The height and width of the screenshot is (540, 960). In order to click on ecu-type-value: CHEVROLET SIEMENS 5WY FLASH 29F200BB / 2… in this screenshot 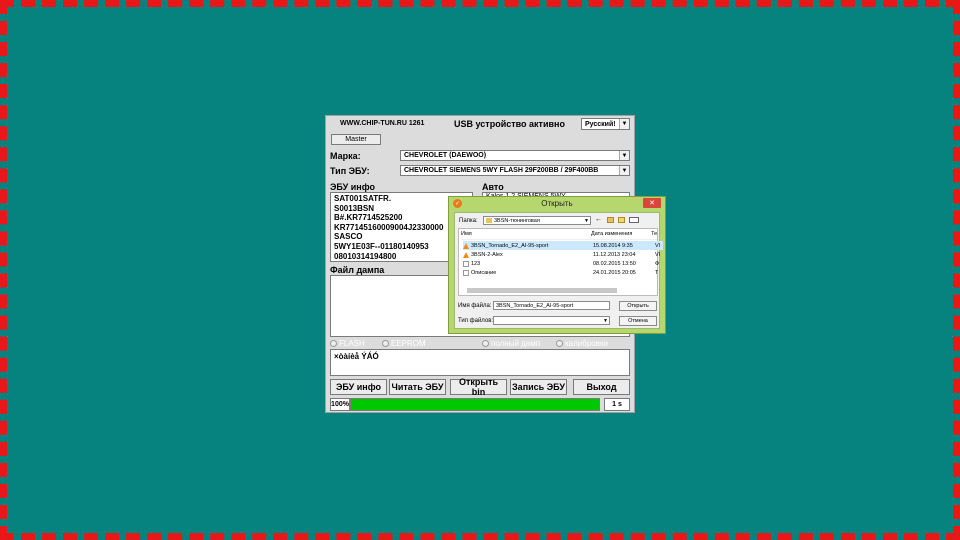, I will do `click(501, 170)`.